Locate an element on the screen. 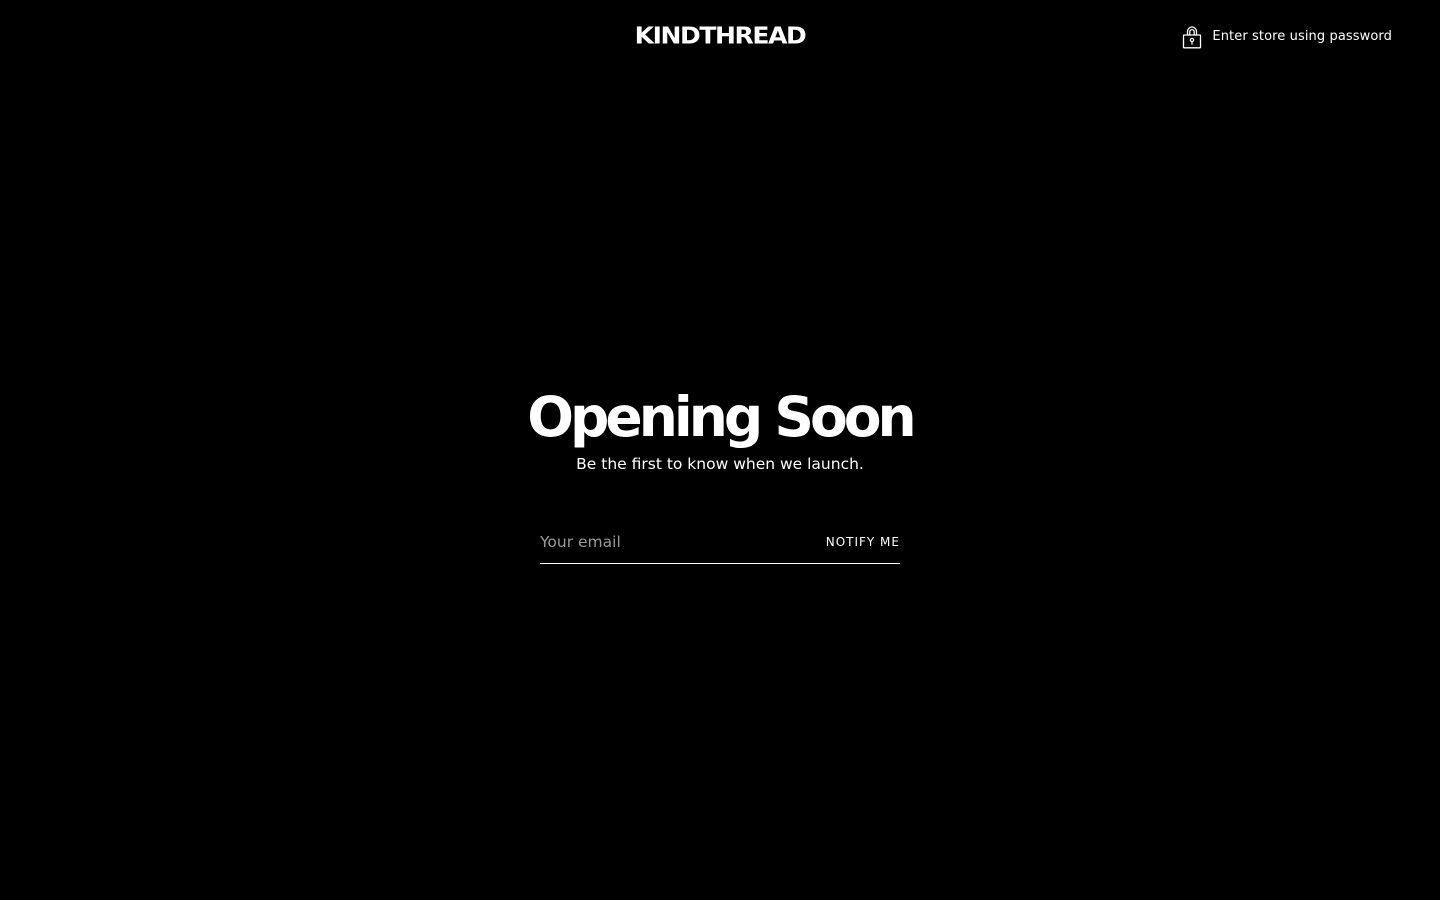 This screenshot has width=1440, height=900. page-title: Opening Soon is located at coordinates (721, 417).